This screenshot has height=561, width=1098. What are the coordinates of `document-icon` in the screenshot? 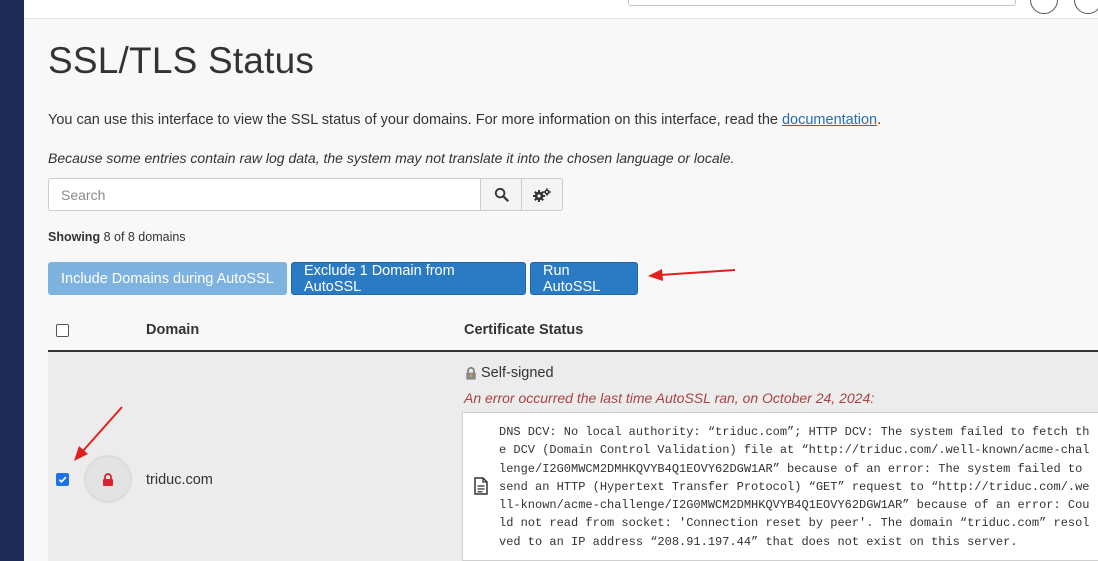 It's located at (481, 486).